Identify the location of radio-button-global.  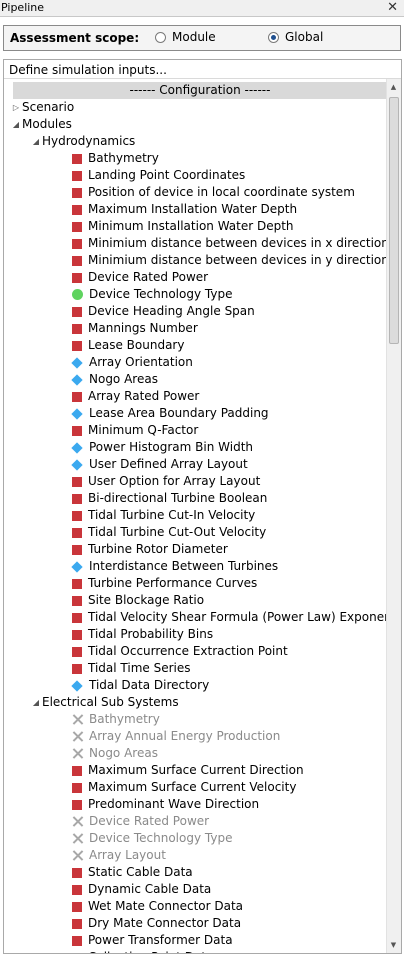
(273, 37).